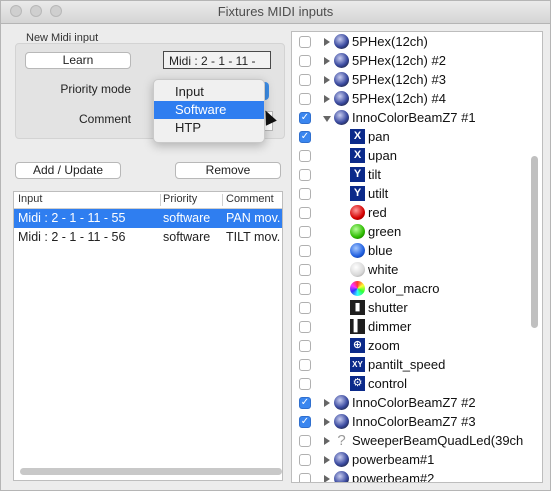 The image size is (551, 491). Describe the element at coordinates (357, 364) in the screenshot. I see `pantilt-speed-icon: XY` at that location.